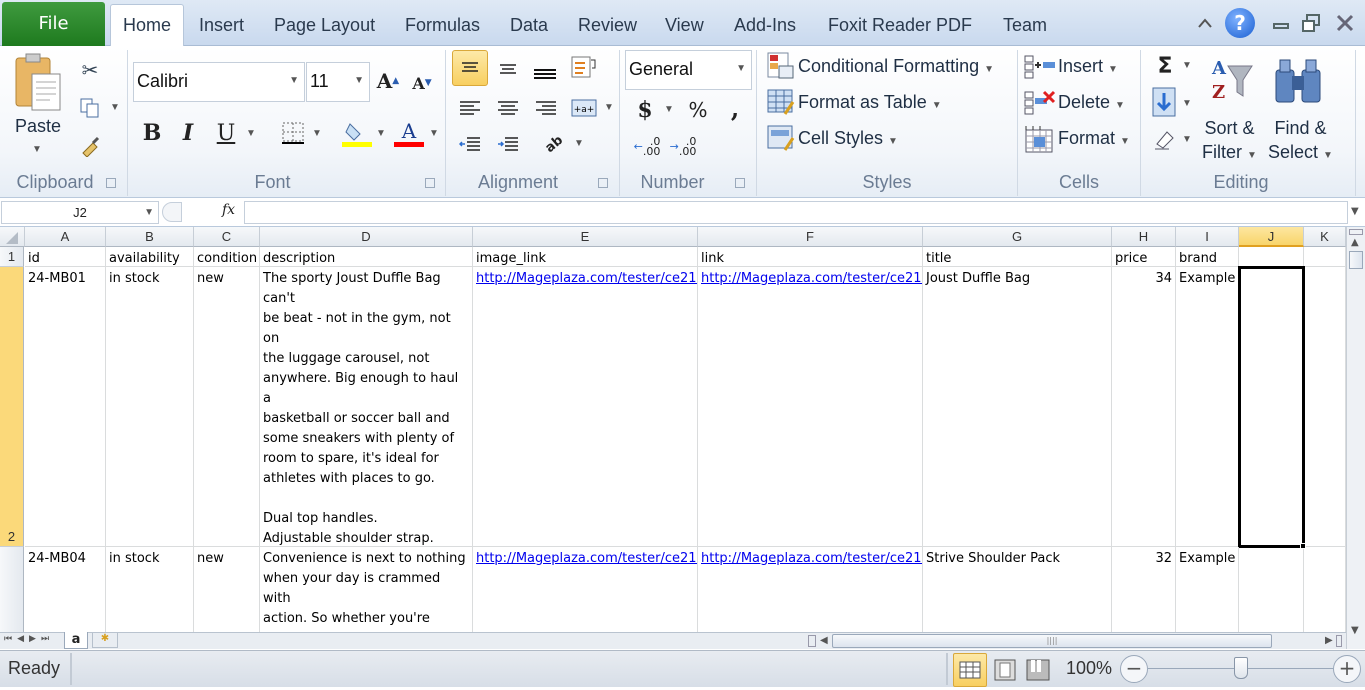  What do you see at coordinates (781, 138) in the screenshot?
I see `cell-styles-icon` at bounding box center [781, 138].